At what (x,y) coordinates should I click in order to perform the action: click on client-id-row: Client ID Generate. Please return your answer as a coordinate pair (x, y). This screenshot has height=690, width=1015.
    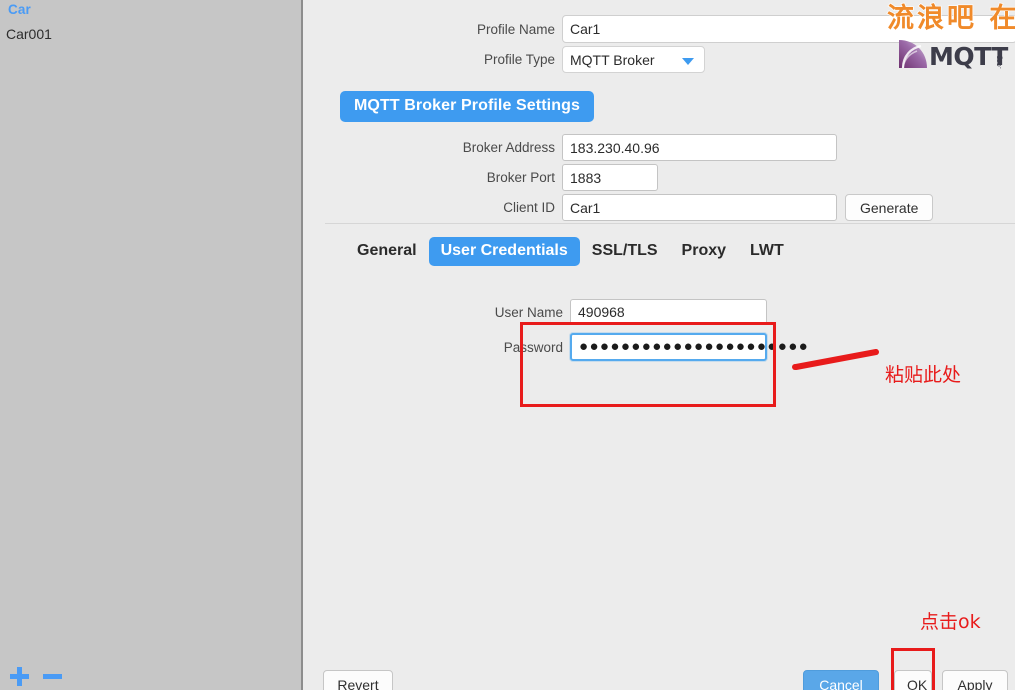
    Looking at the image, I should click on (692, 207).